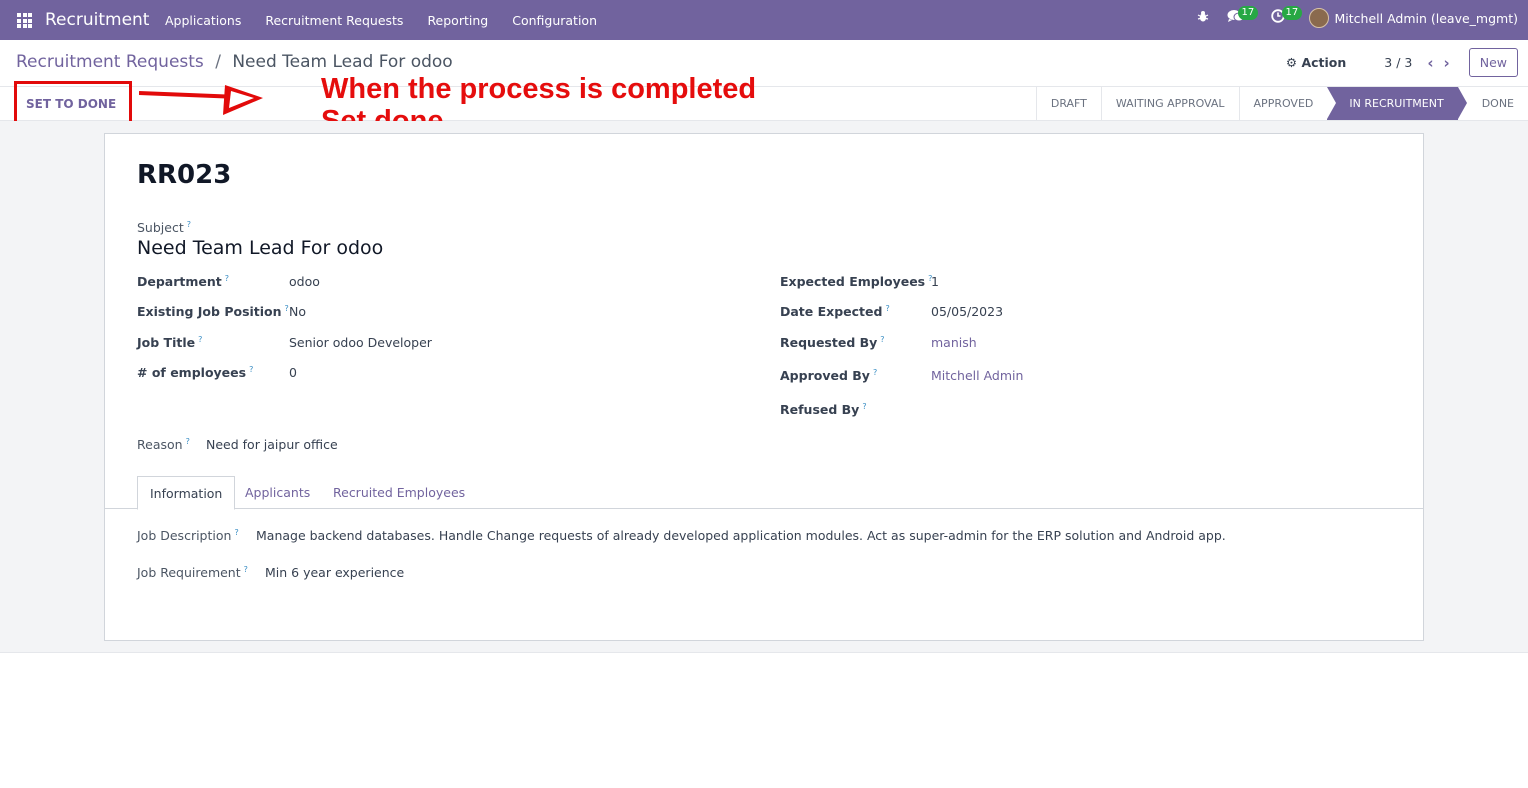  I want to click on chat-icon: 17, so click(1243, 16).